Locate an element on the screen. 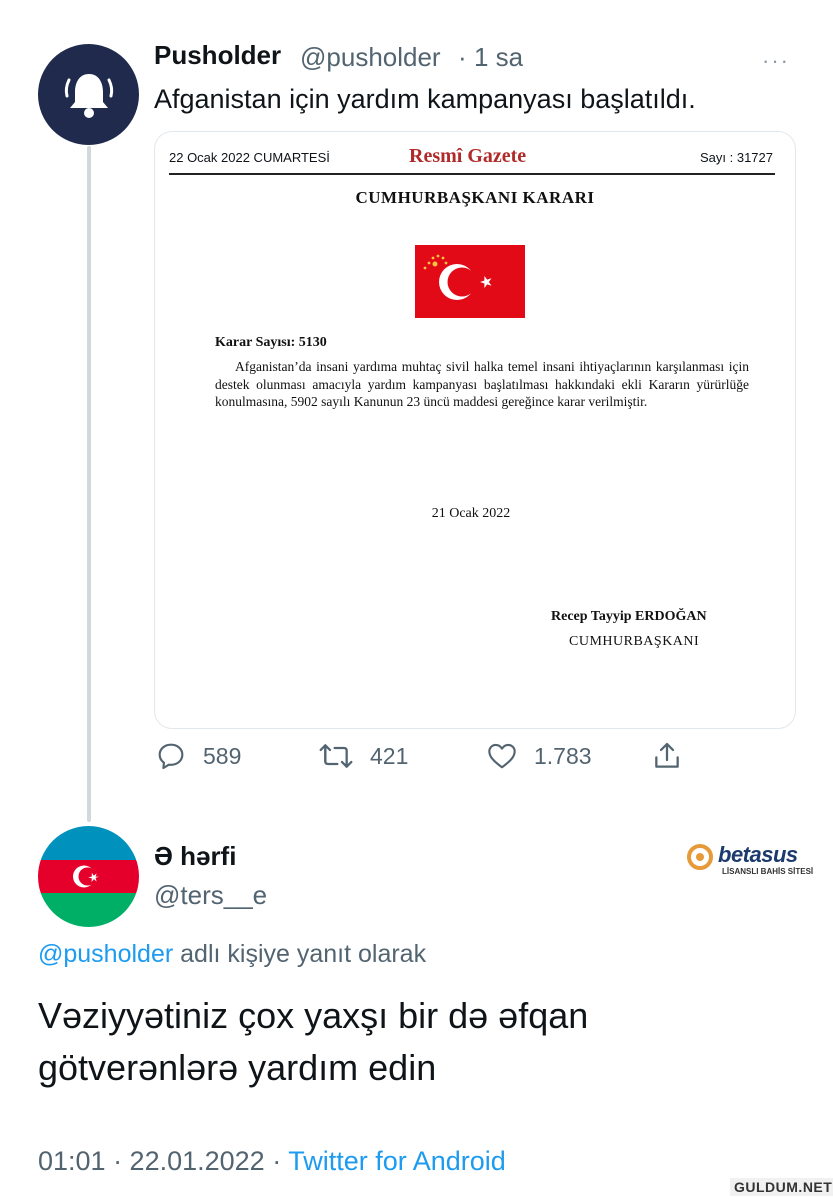 The height and width of the screenshot is (1200, 833). more-options-icon: ··· is located at coordinates (776, 61).